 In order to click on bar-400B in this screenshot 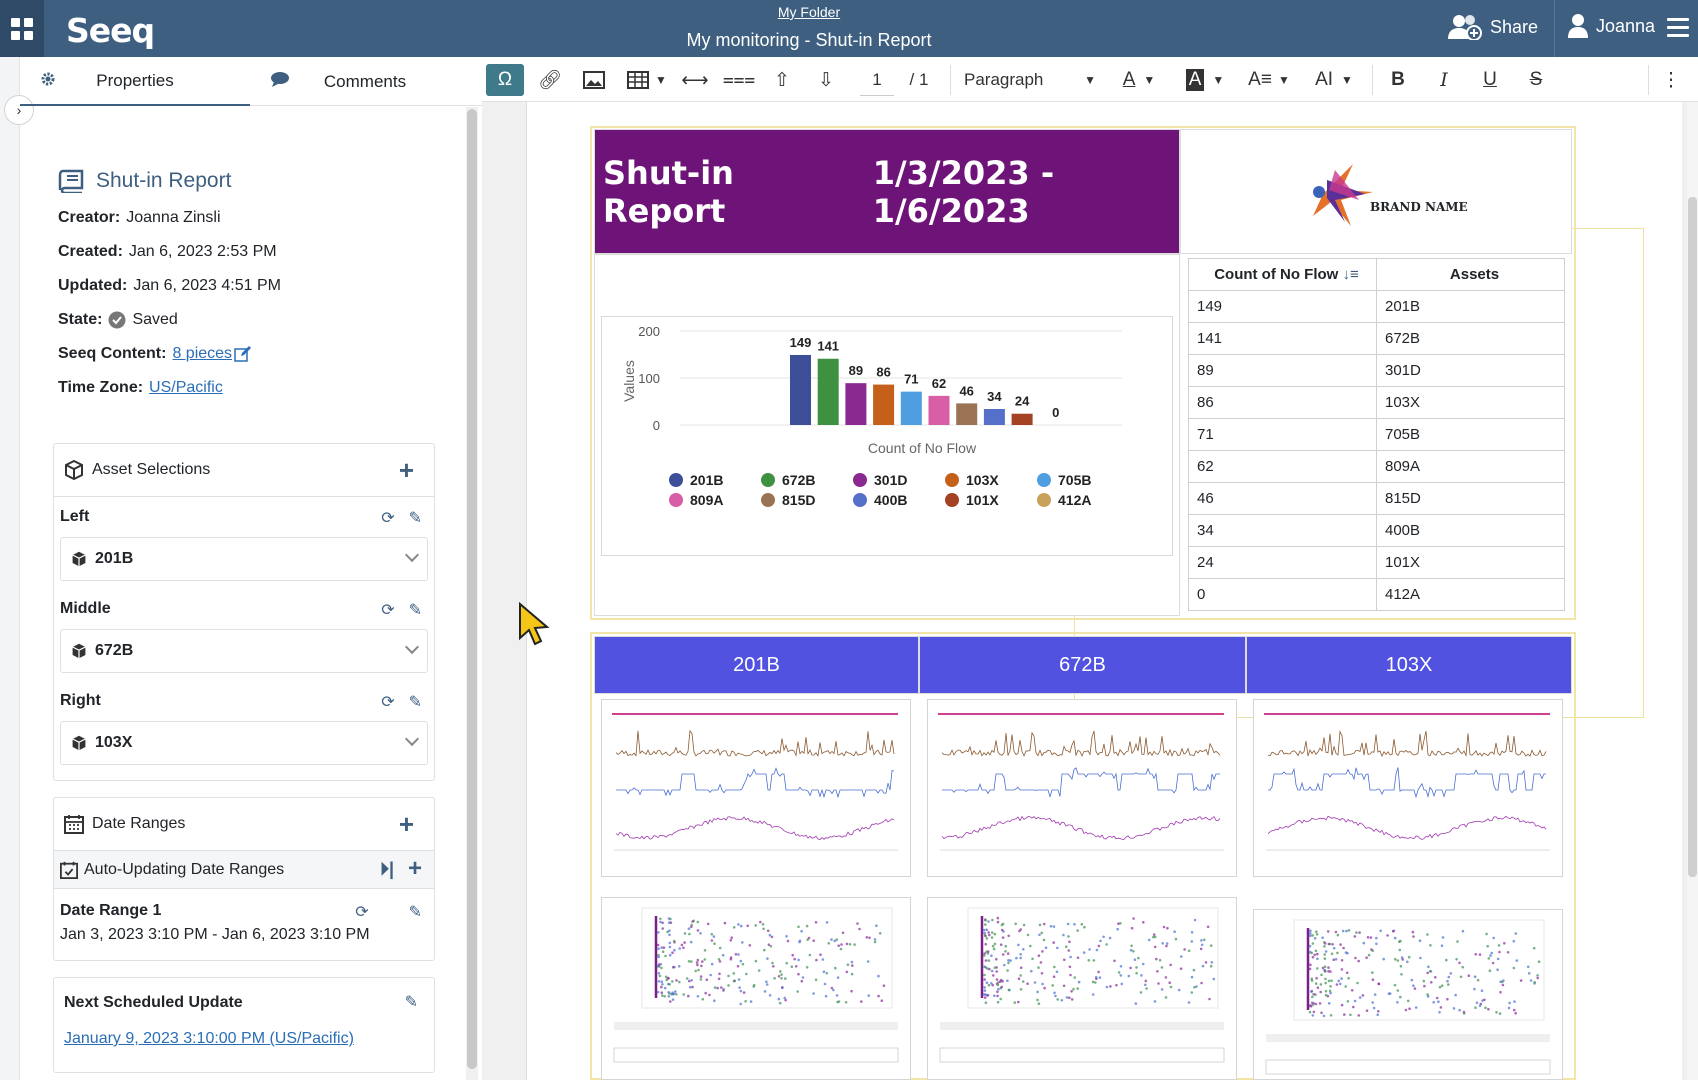, I will do `click(994, 417)`.